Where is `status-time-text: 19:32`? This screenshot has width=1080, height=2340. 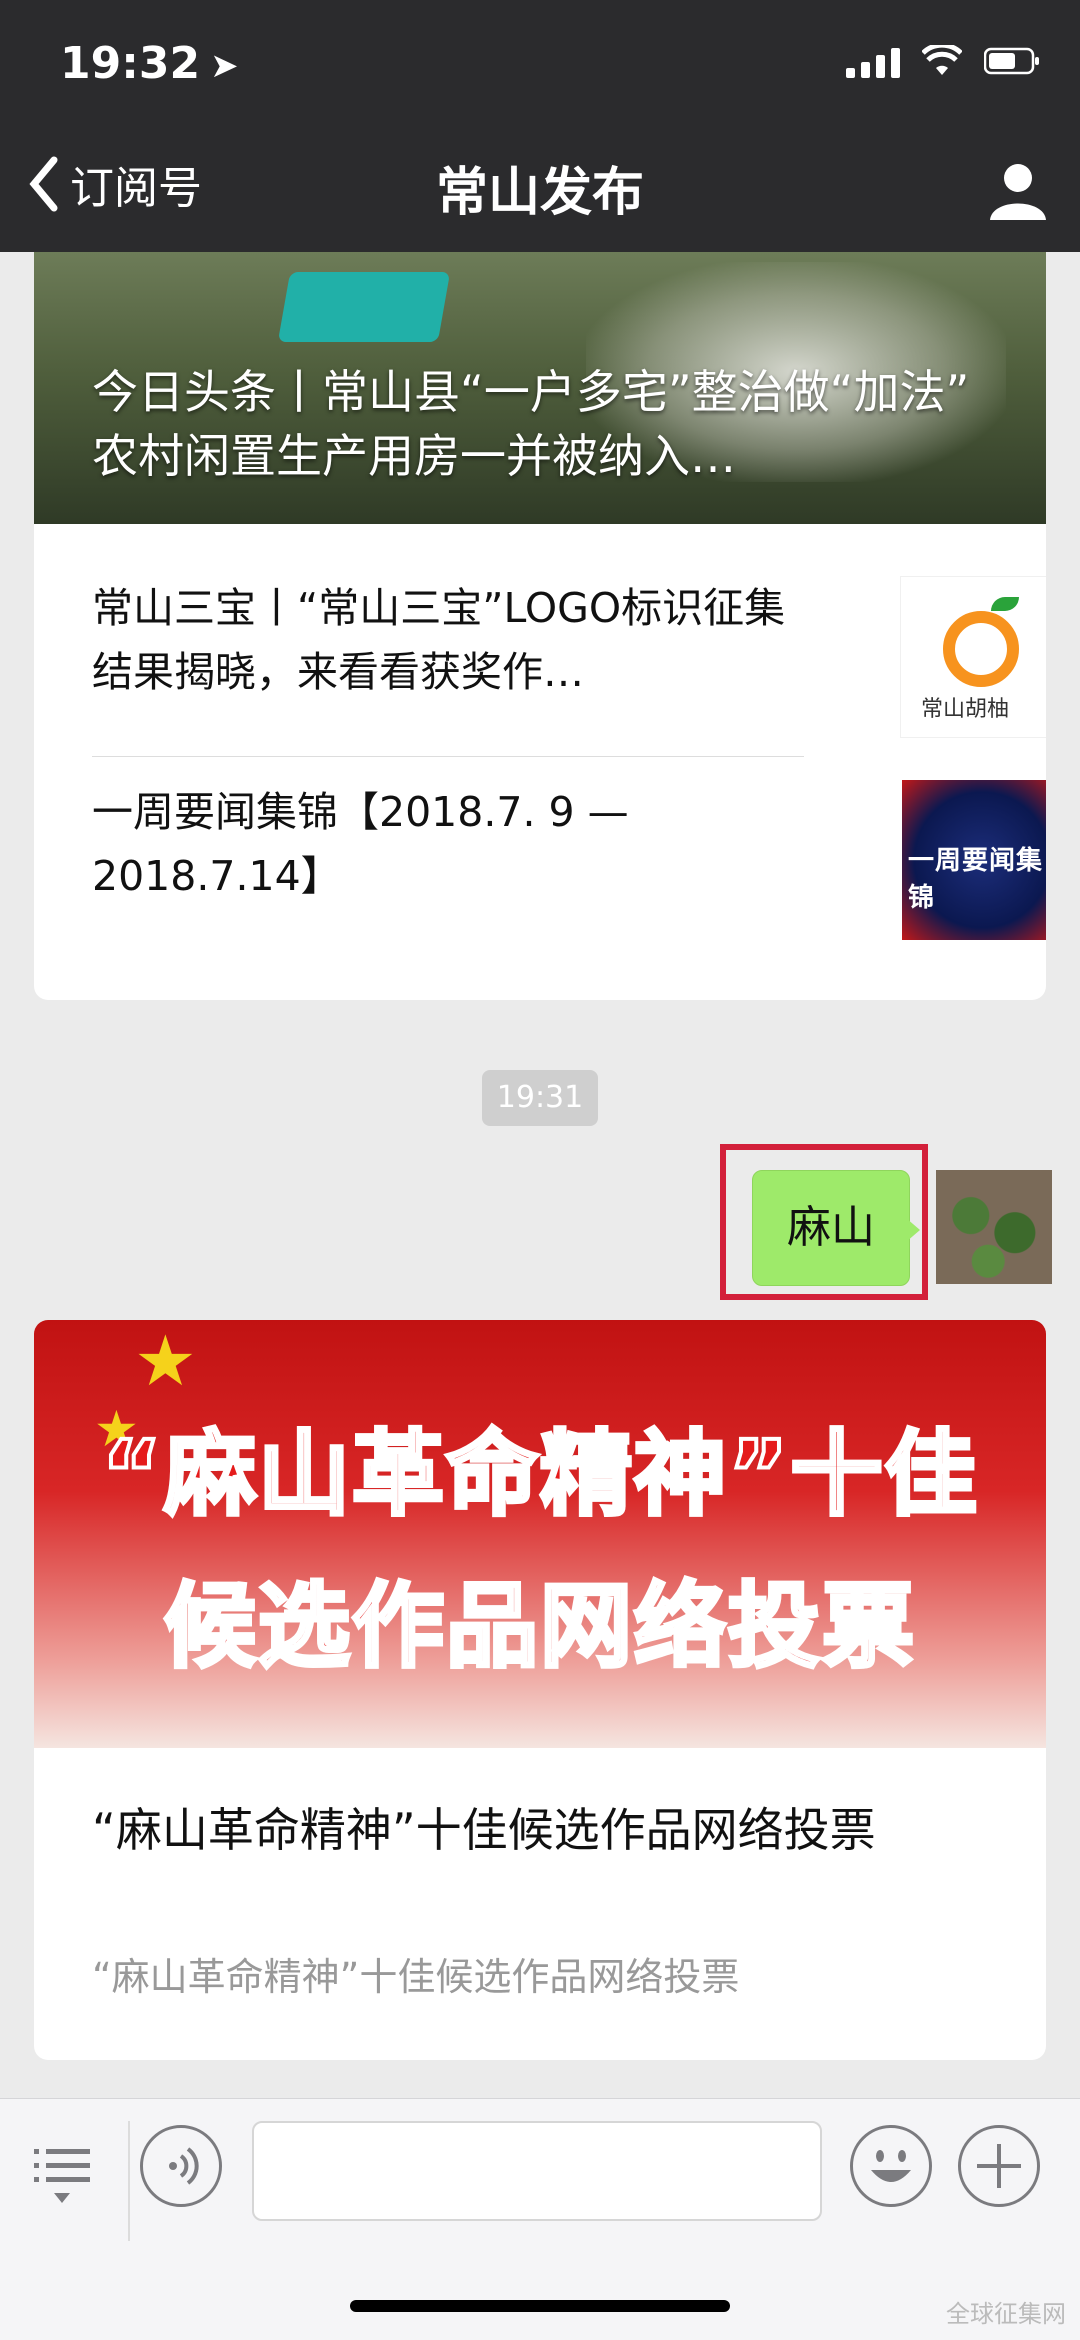 status-time-text: 19:32 is located at coordinates (130, 63).